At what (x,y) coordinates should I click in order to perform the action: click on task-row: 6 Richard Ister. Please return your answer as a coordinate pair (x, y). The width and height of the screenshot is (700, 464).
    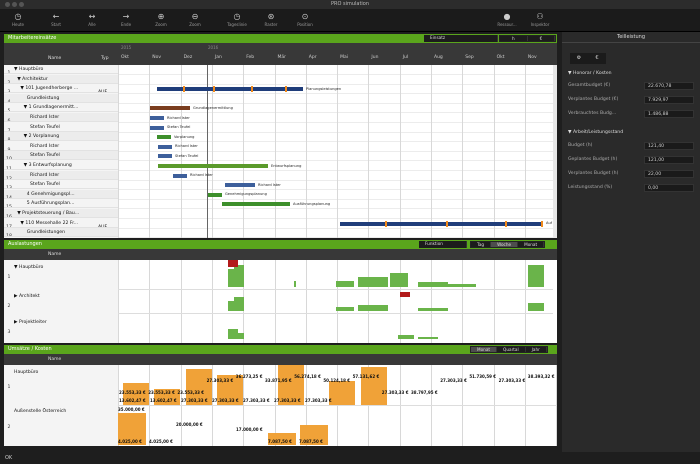
    Looking at the image, I should click on (61, 117).